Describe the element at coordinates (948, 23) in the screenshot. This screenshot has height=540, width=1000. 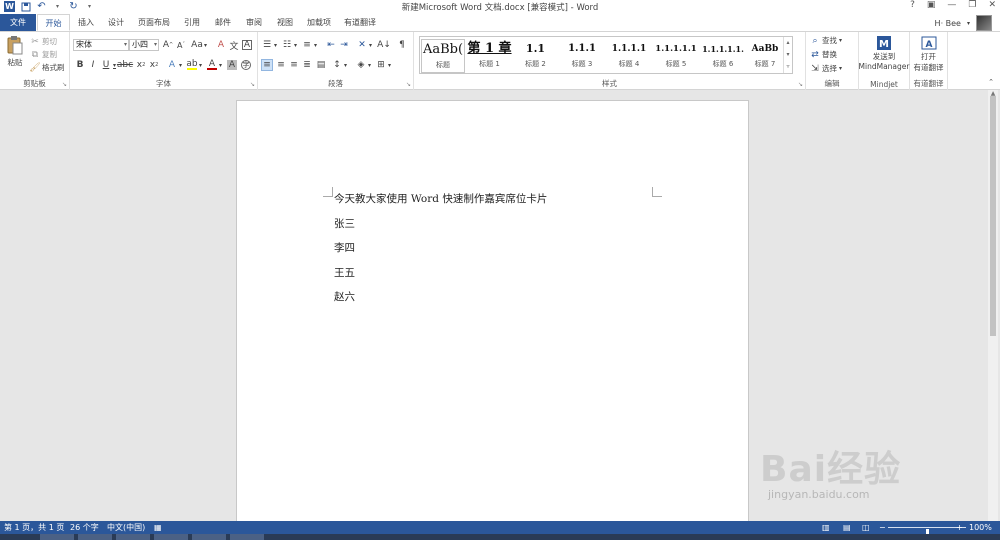
I see `user-name: H· Bee` at that location.